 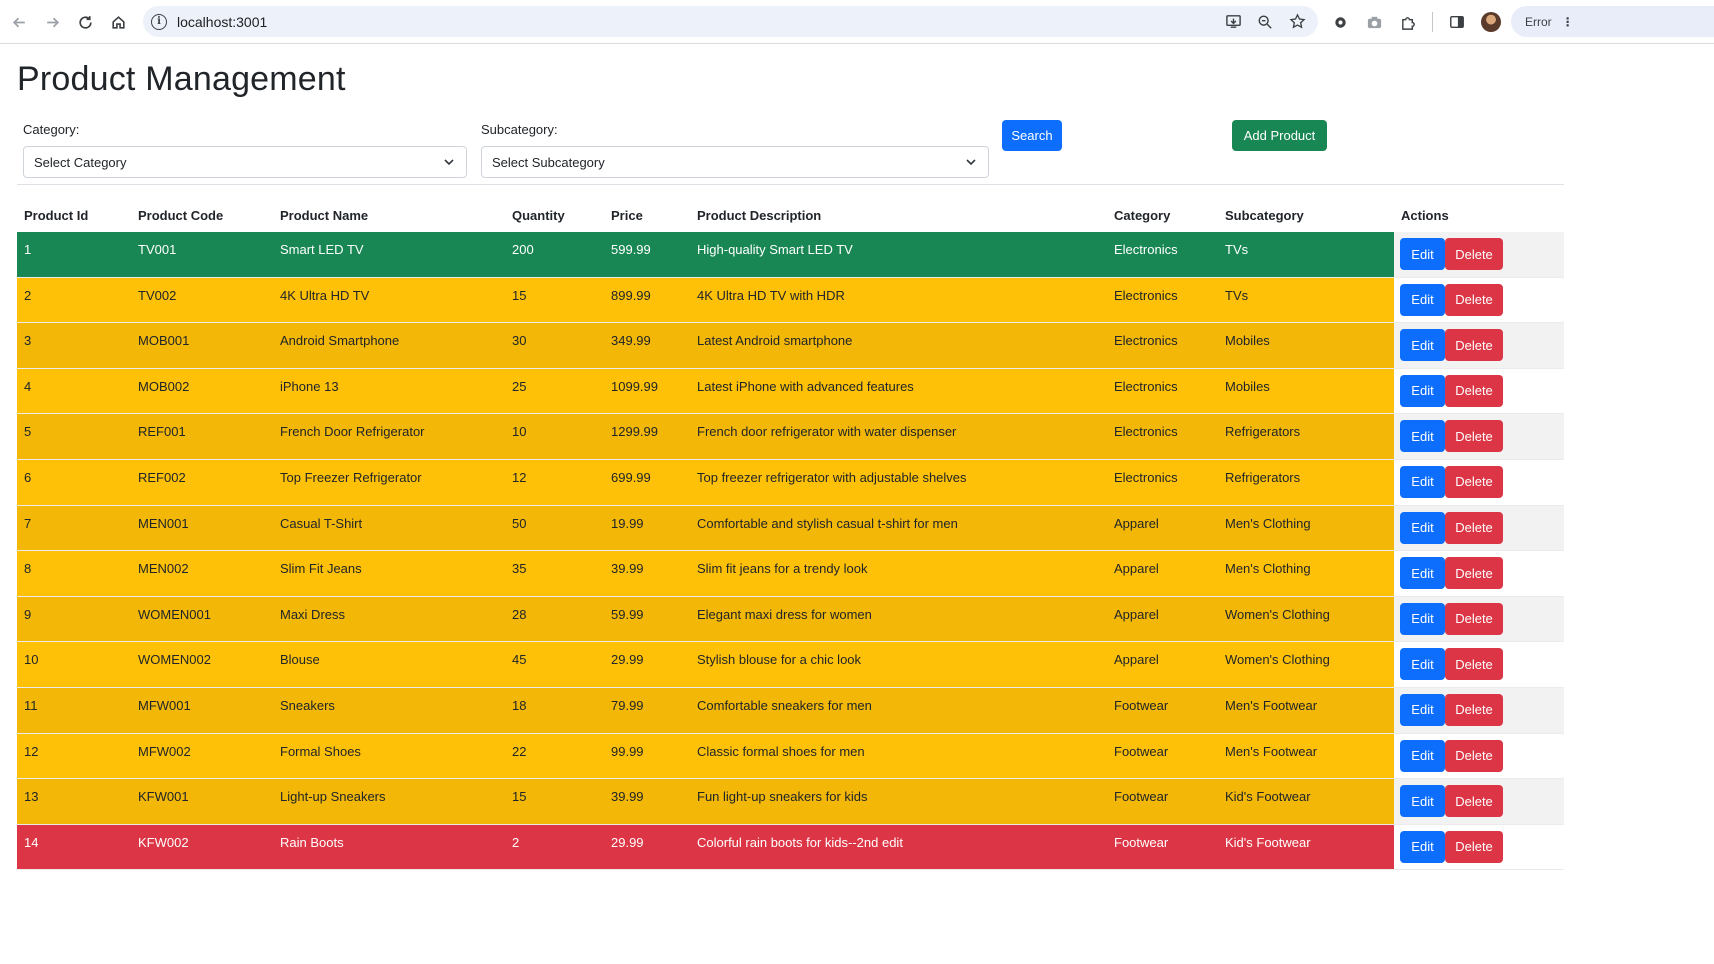 I want to click on cell-product-description: Stylish blouse for a chic look, so click(x=779, y=660).